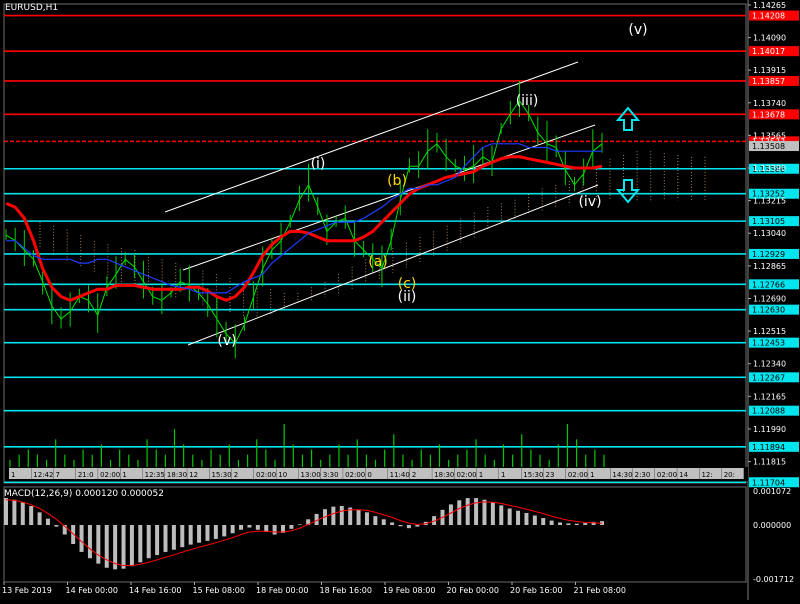  I want to click on time-label: 14, so click(683, 475).